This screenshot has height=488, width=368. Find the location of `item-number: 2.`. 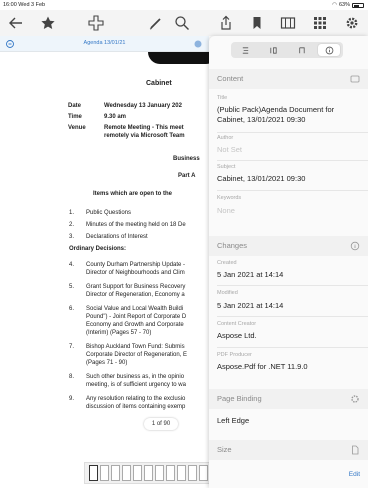

item-number: 2. is located at coordinates (72, 225).